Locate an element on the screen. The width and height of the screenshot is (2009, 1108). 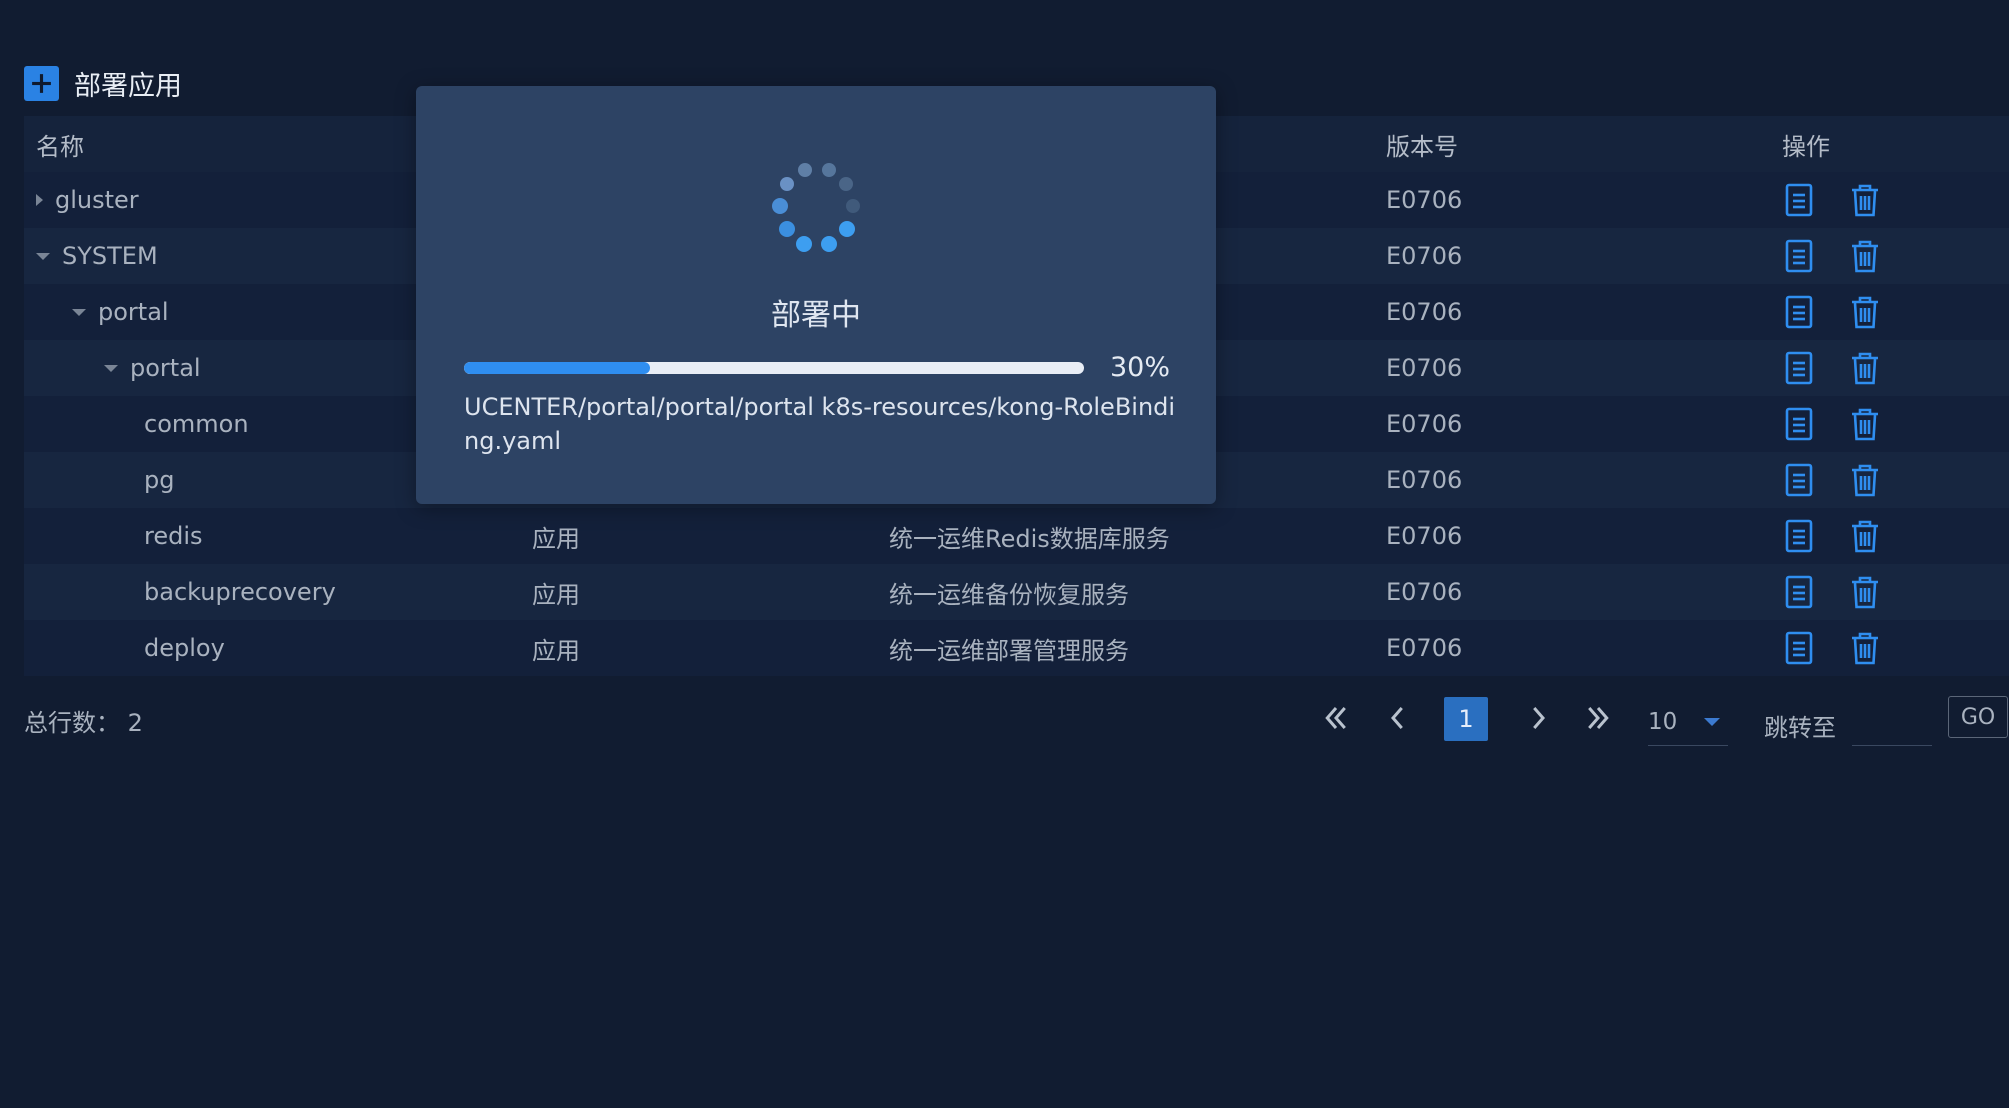
go-button: GO is located at coordinates (1978, 717).